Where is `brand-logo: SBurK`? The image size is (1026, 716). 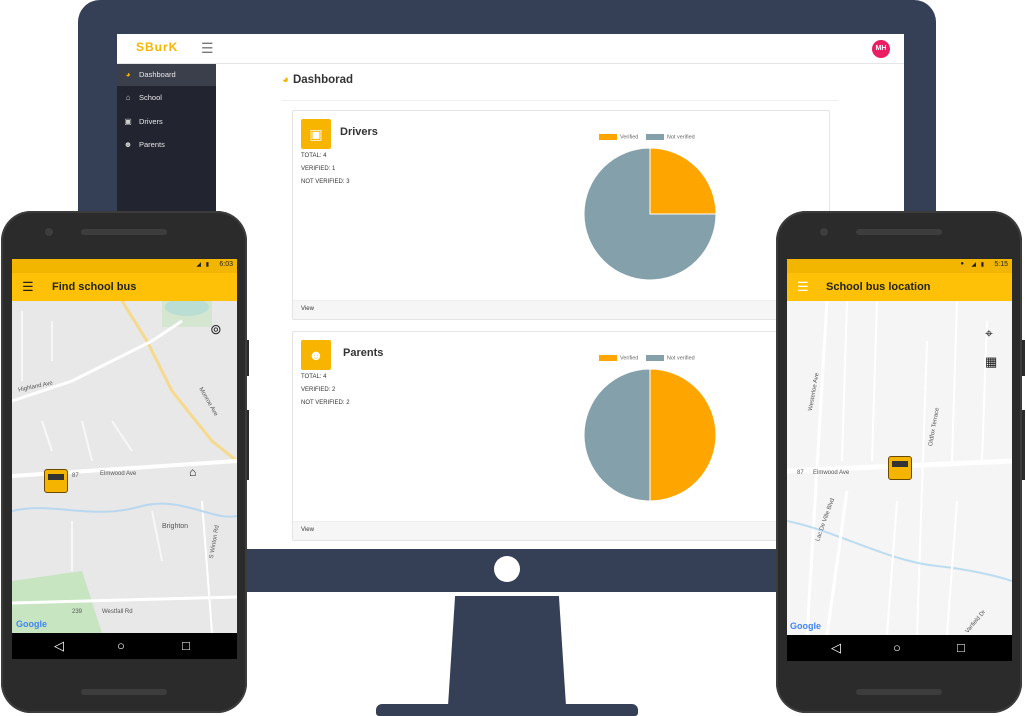
brand-logo: SBurK is located at coordinates (157, 47).